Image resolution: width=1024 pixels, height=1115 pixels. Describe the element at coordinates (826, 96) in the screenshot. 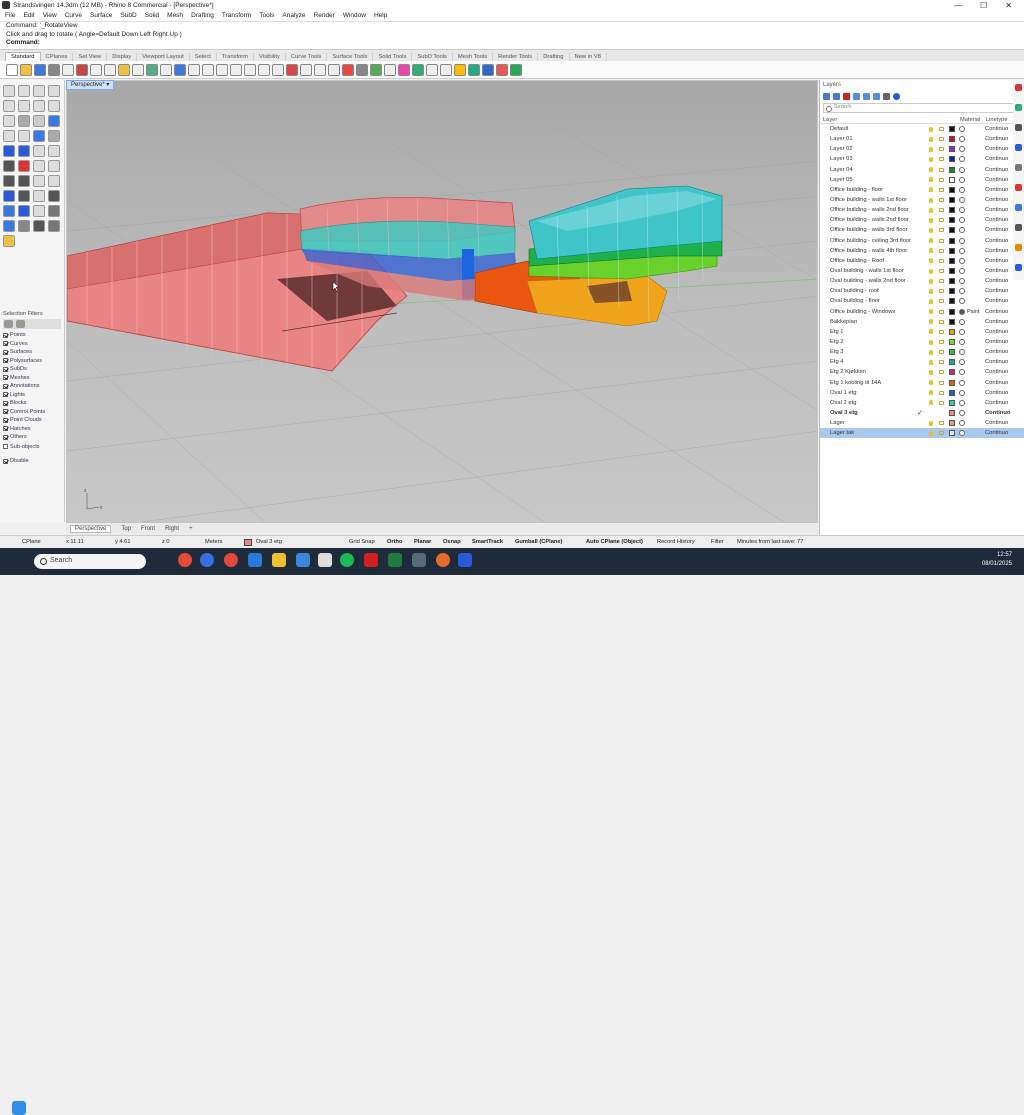

I see `new-layer-icon` at that location.